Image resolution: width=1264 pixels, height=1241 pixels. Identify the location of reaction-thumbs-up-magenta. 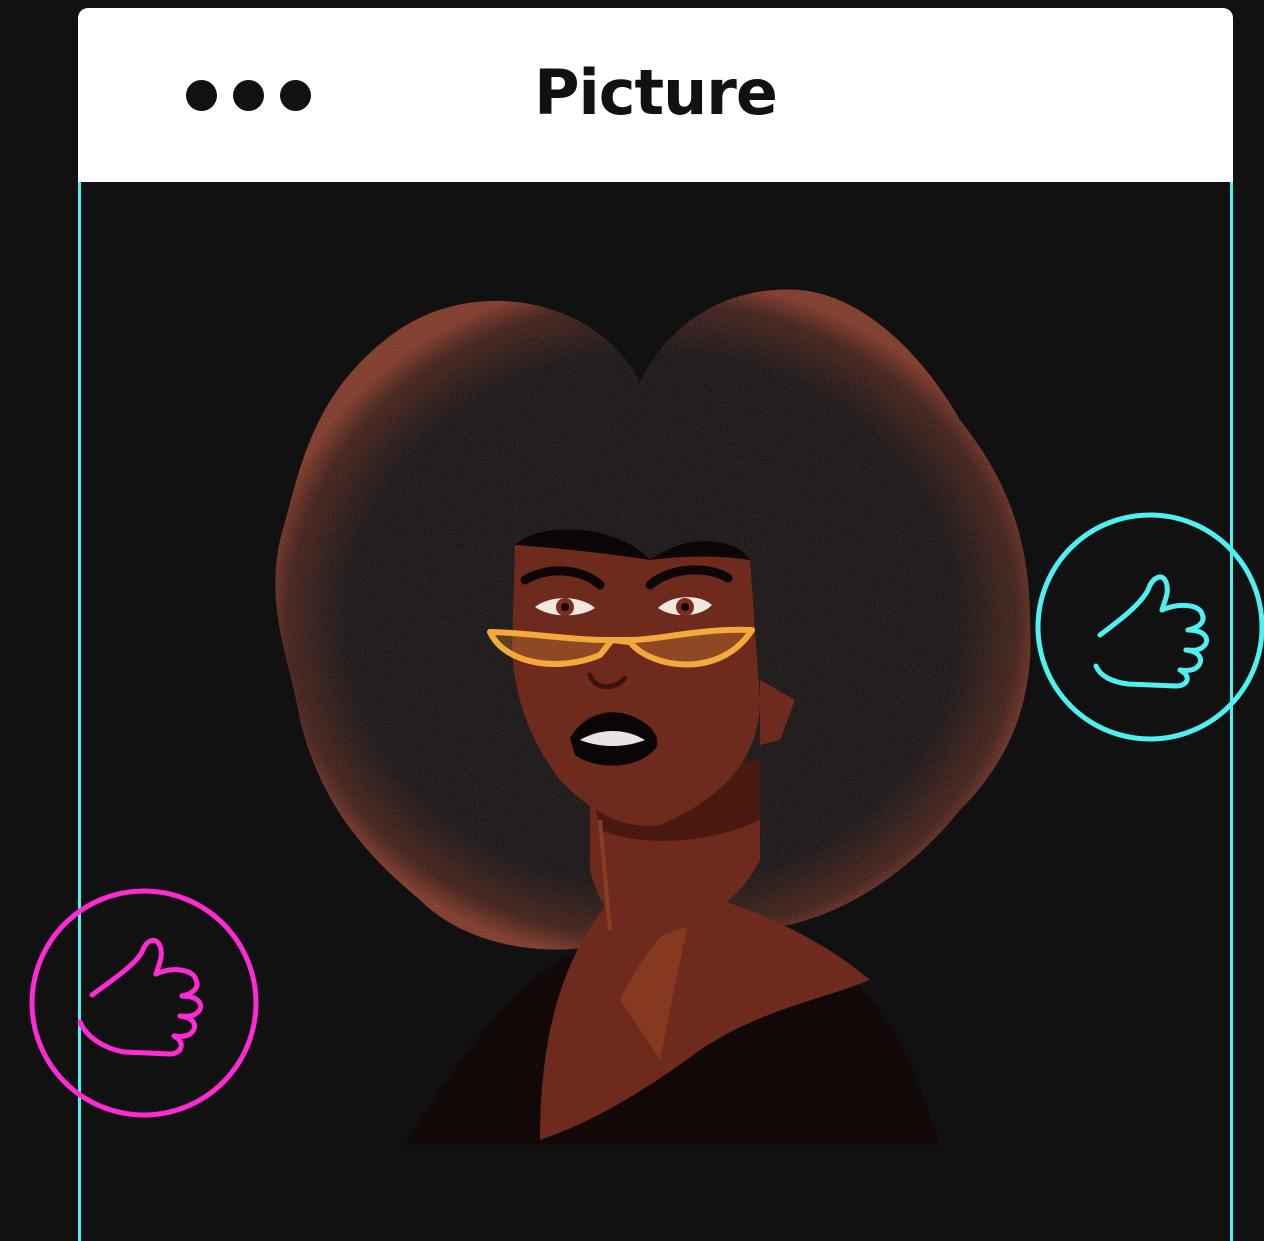
(144, 1003).